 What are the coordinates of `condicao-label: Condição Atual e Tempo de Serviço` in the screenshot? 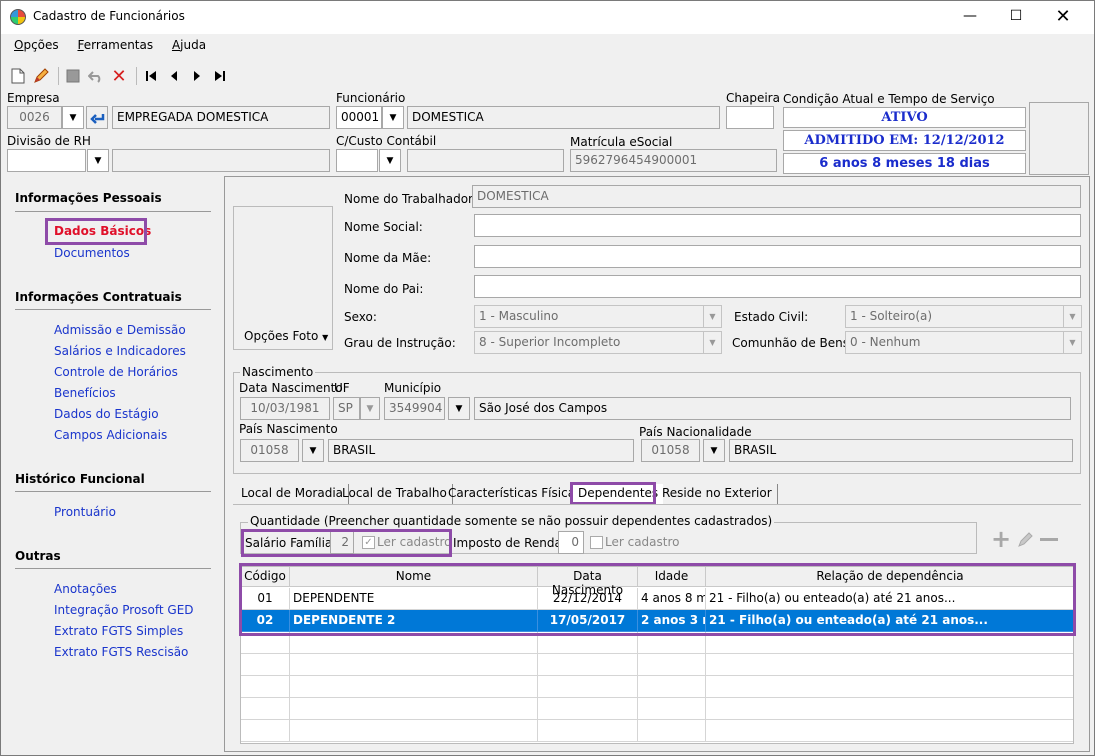 It's located at (889, 99).